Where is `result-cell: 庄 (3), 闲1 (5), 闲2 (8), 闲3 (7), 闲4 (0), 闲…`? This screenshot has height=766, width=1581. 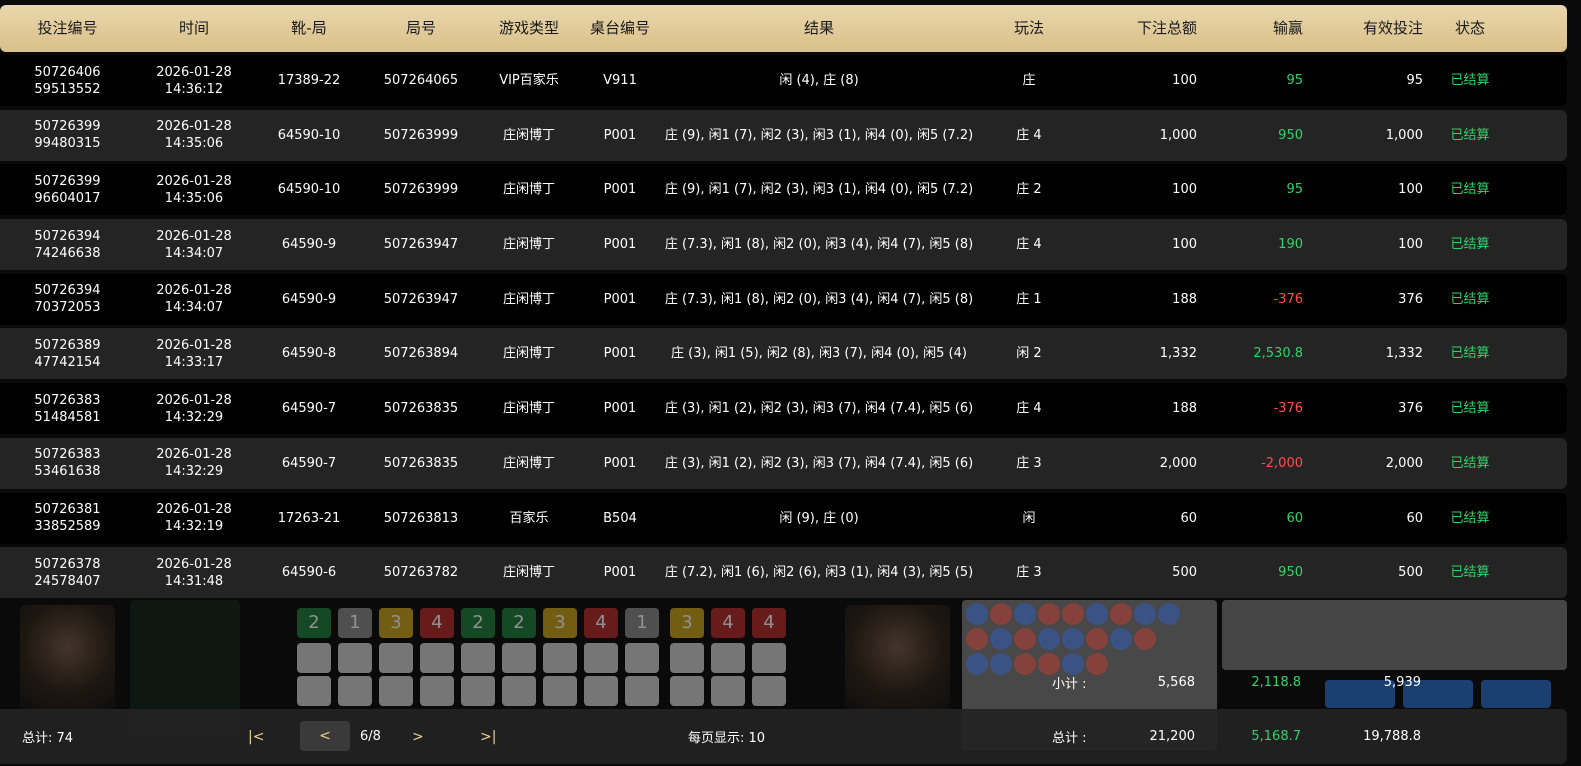
result-cell: 庄 (3), 闲1 (5), 闲2 (8), 闲3 (7), 闲4 (0), 闲… is located at coordinates (819, 354).